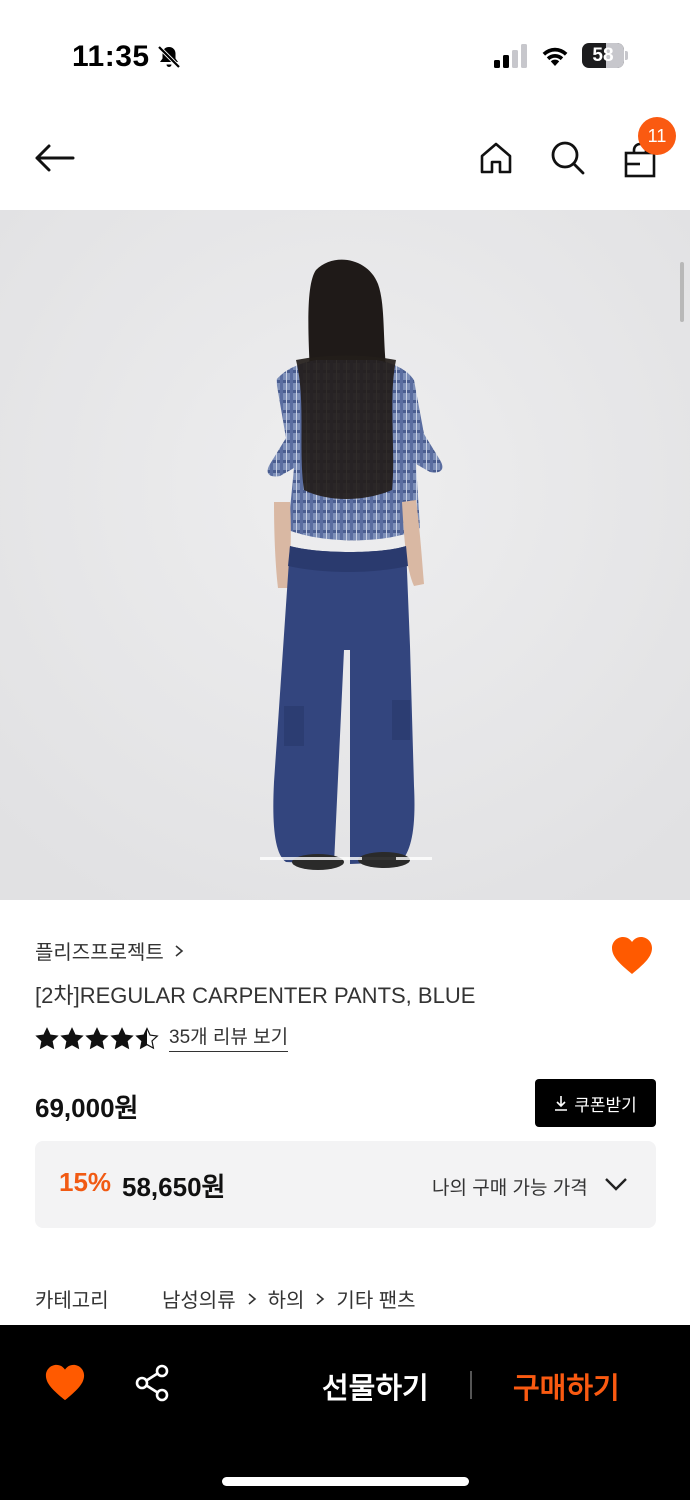  What do you see at coordinates (657, 136) in the screenshot?
I see `cart-count-badge: 11` at bounding box center [657, 136].